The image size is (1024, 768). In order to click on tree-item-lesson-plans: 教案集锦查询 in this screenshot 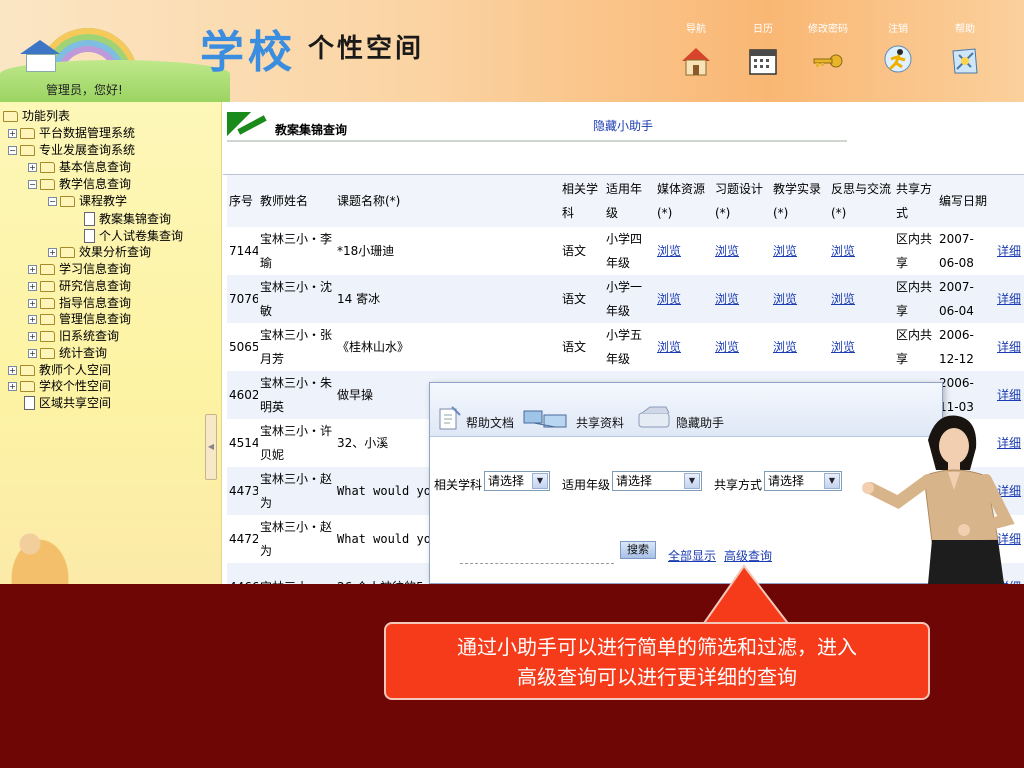, I will do `click(127, 219)`.